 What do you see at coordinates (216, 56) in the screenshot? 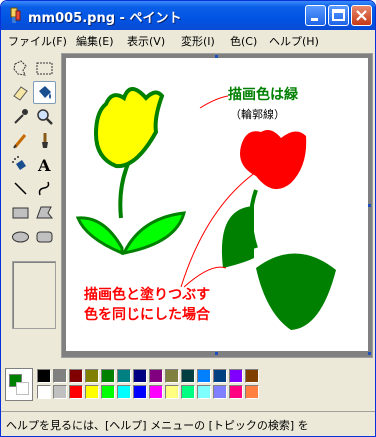
I see `resize-handle-top` at bounding box center [216, 56].